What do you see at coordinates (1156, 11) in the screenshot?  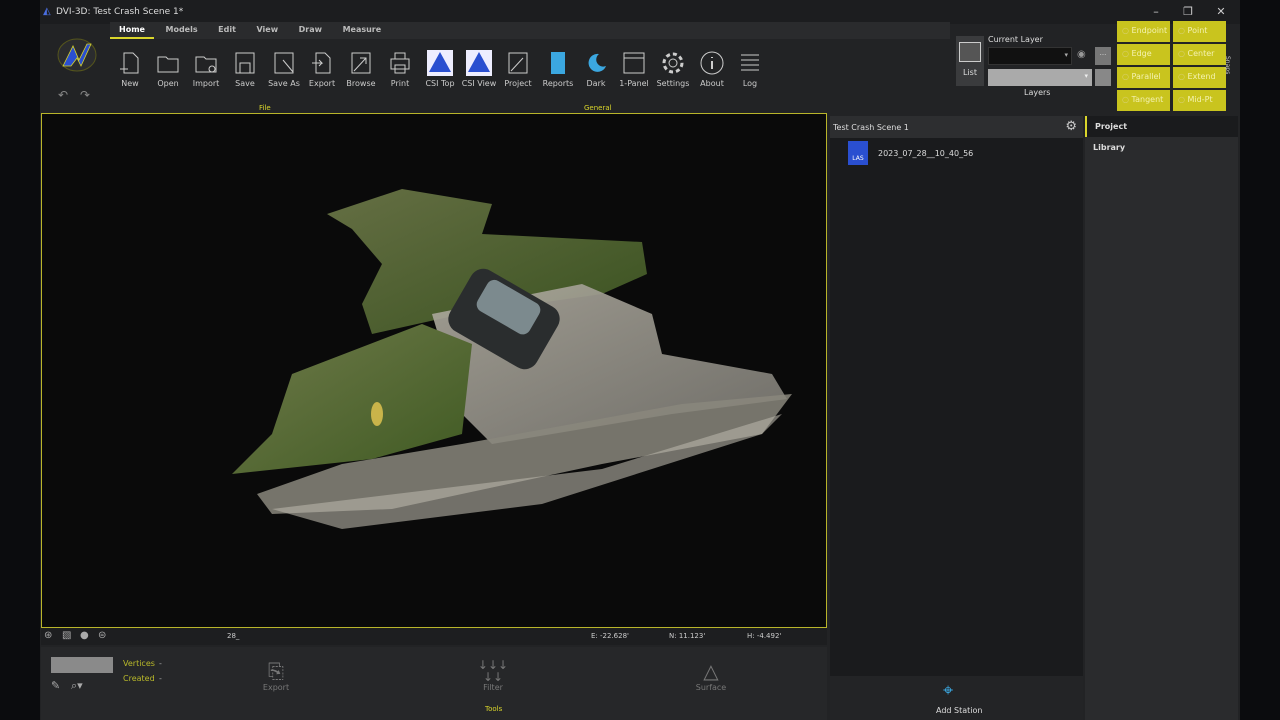 I see `minimize-button: –` at bounding box center [1156, 11].